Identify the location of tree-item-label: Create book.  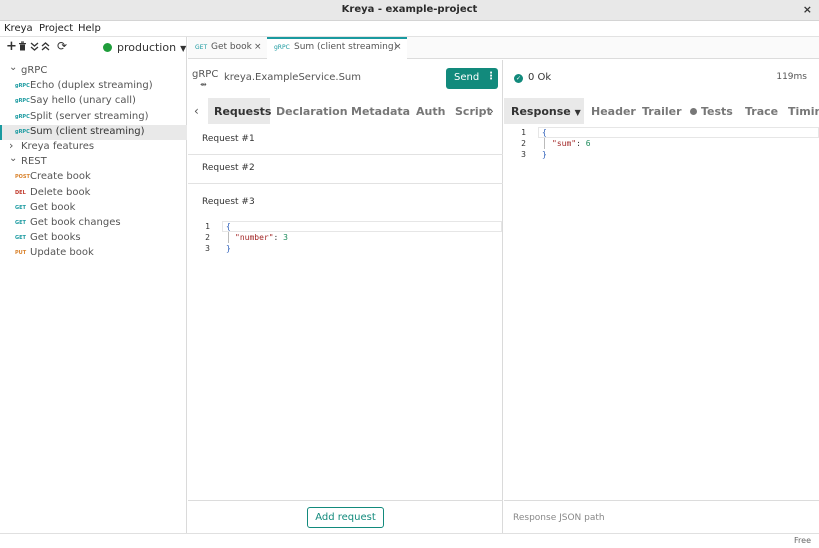
(60, 177).